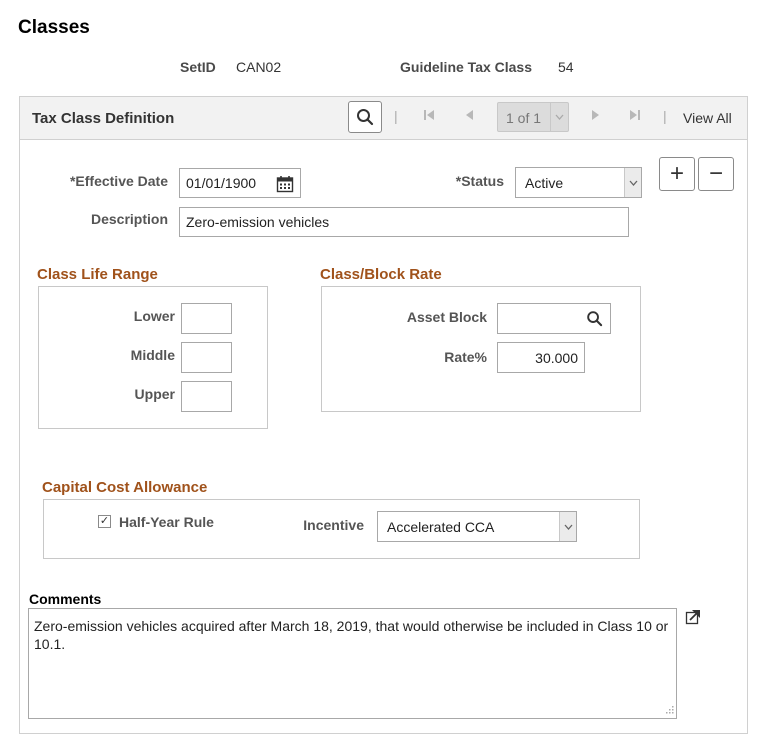 The image size is (758, 742). I want to click on middle-label: Middle, so click(152, 355).